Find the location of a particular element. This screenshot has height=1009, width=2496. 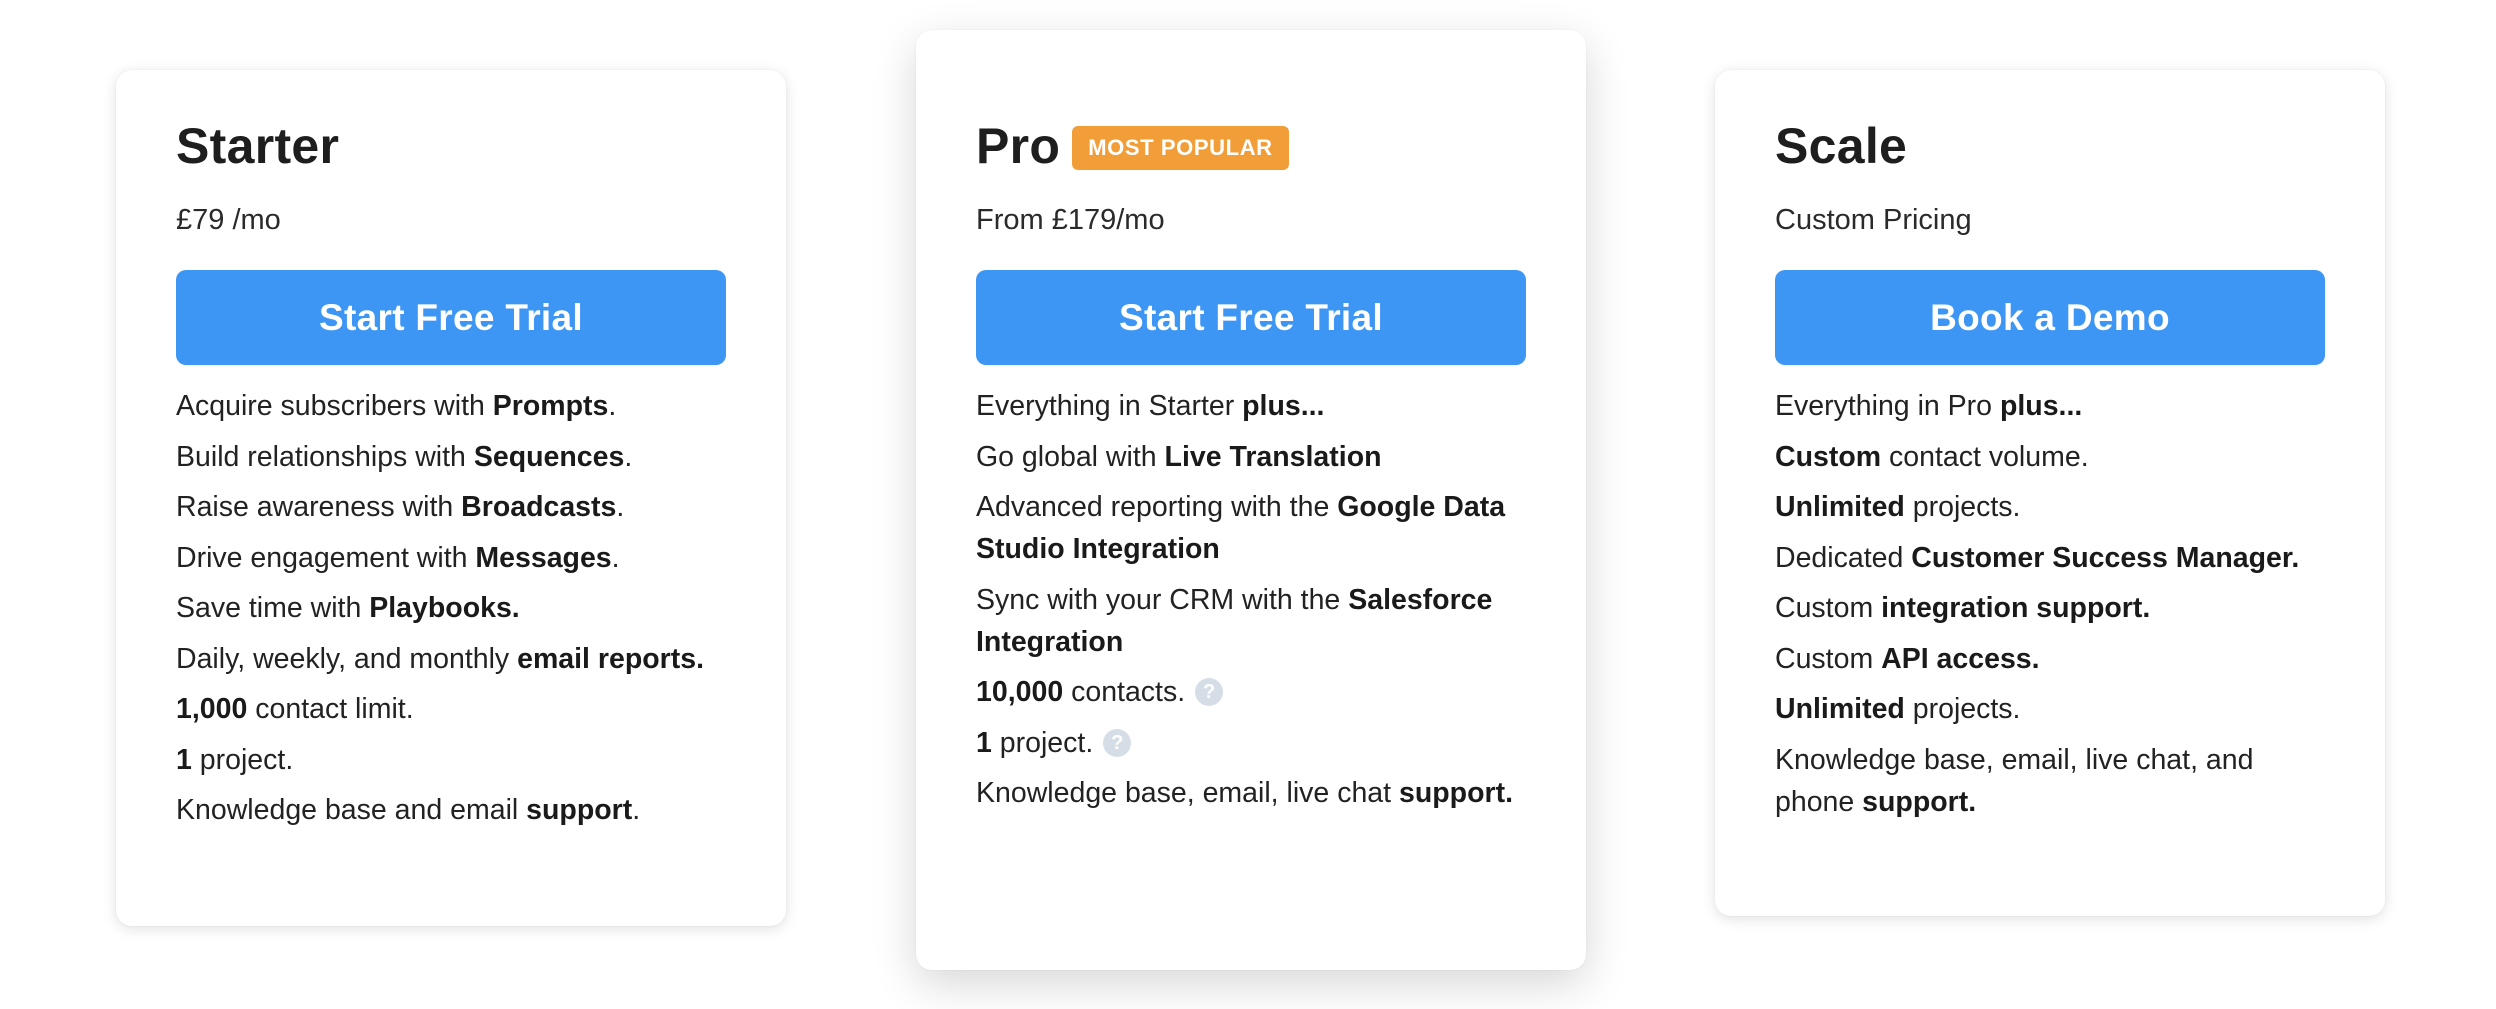

plan-title: Starter is located at coordinates (258, 146).